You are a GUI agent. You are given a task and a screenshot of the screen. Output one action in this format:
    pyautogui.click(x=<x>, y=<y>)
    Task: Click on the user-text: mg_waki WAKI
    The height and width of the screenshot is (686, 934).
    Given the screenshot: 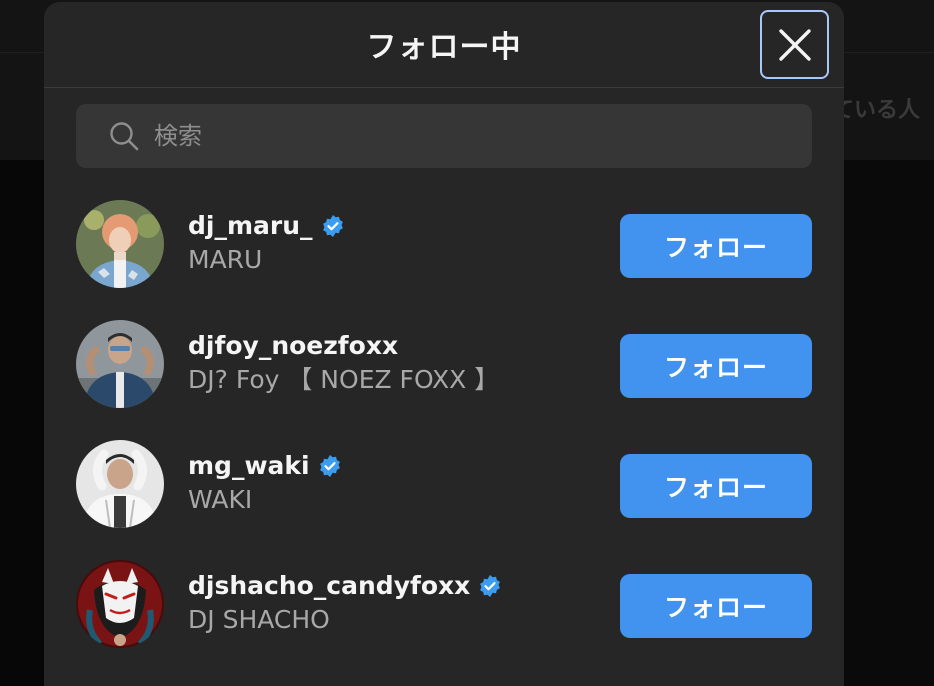 What is the action you would take?
    pyautogui.click(x=265, y=484)
    